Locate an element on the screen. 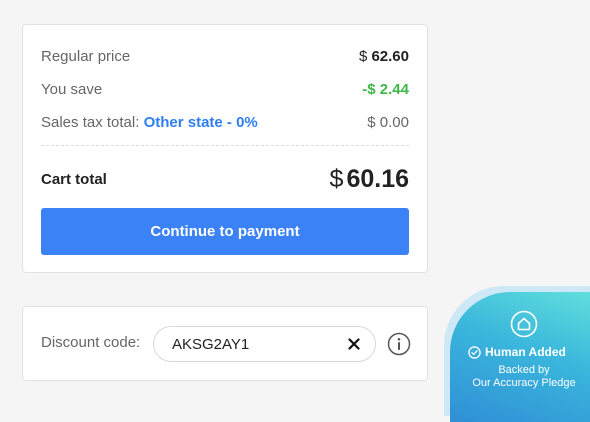 The image size is (590, 422). cart-total-amount: $60.16 is located at coordinates (369, 179).